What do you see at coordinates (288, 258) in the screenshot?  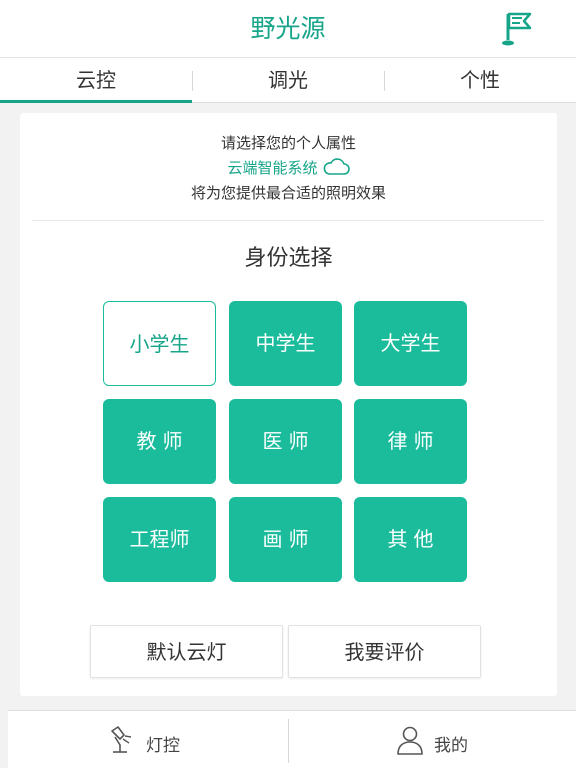 I see `section-title: 身份选择` at bounding box center [288, 258].